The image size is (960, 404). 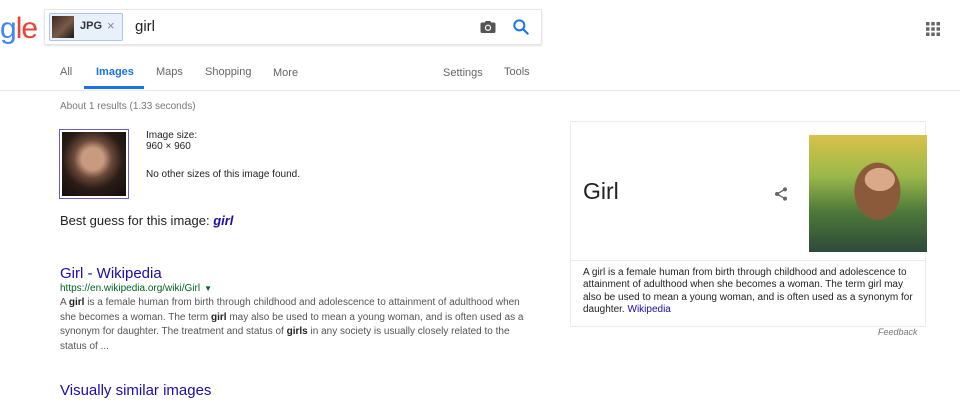 What do you see at coordinates (91, 26) in the screenshot?
I see `chip-label: JPG` at bounding box center [91, 26].